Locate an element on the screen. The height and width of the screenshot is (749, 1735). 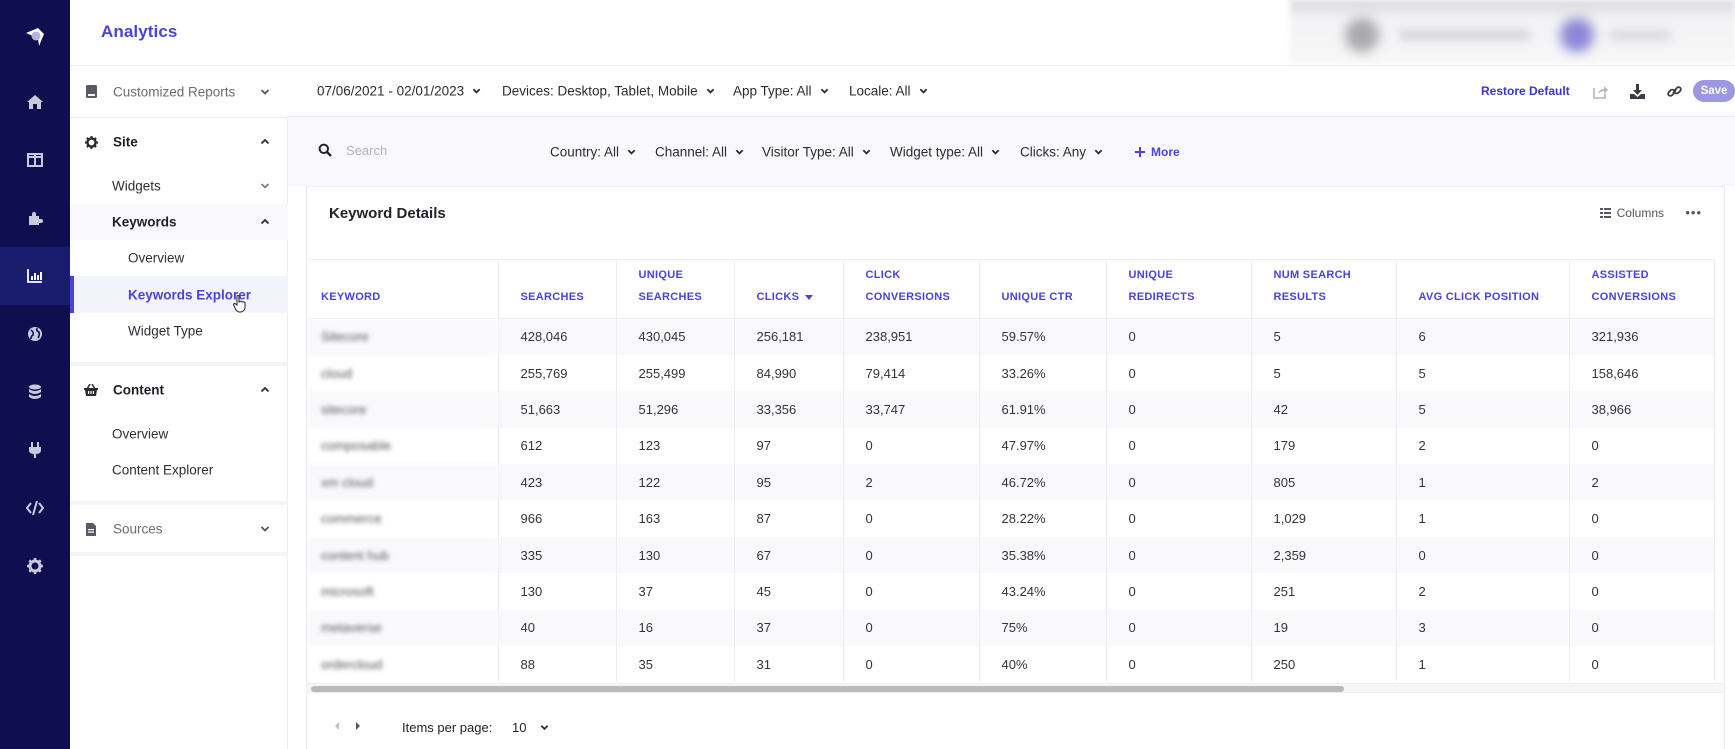
table-row: commerce 966 163 87 0 28.22% 0 1,029 1 0 is located at coordinates (1011, 518).